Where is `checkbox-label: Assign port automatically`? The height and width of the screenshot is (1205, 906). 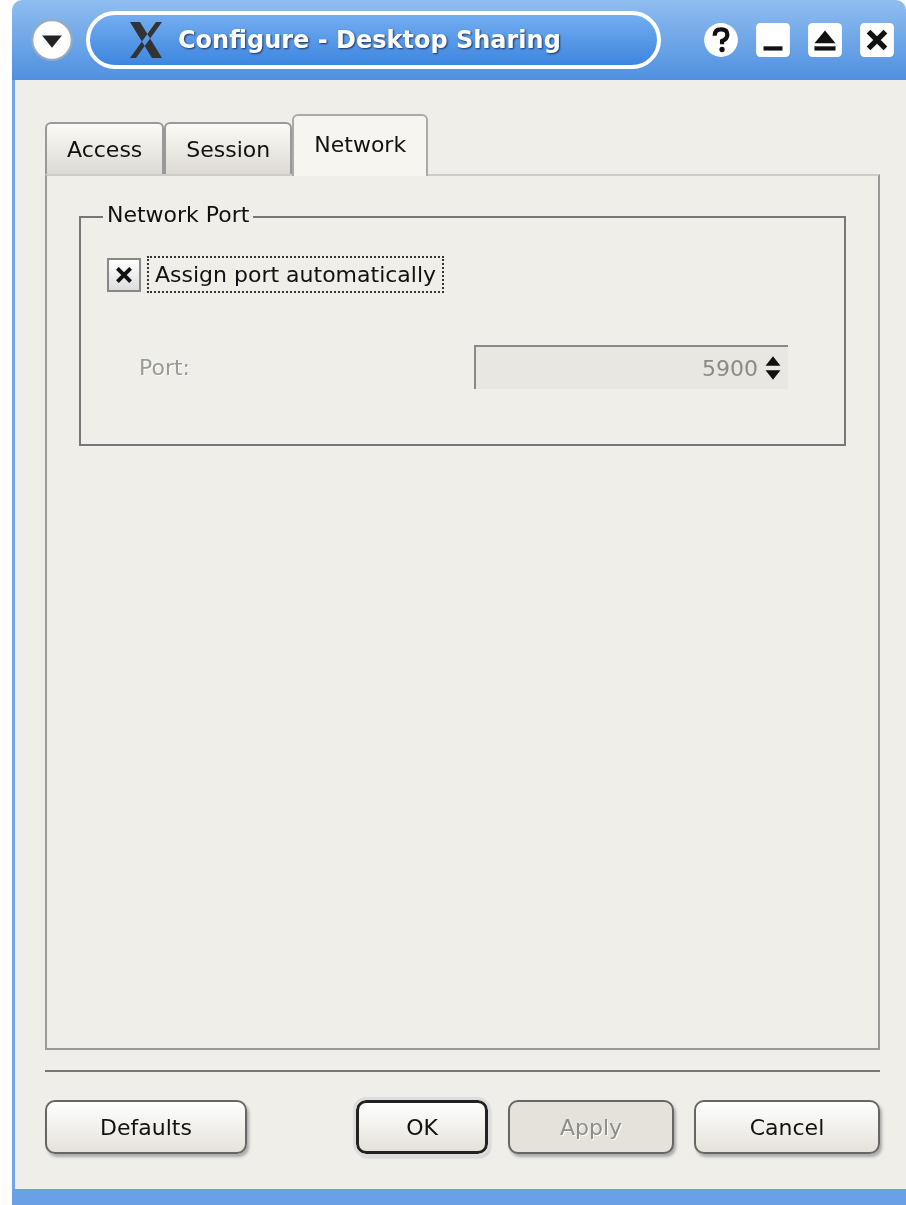
checkbox-label: Assign port automatically is located at coordinates (296, 274).